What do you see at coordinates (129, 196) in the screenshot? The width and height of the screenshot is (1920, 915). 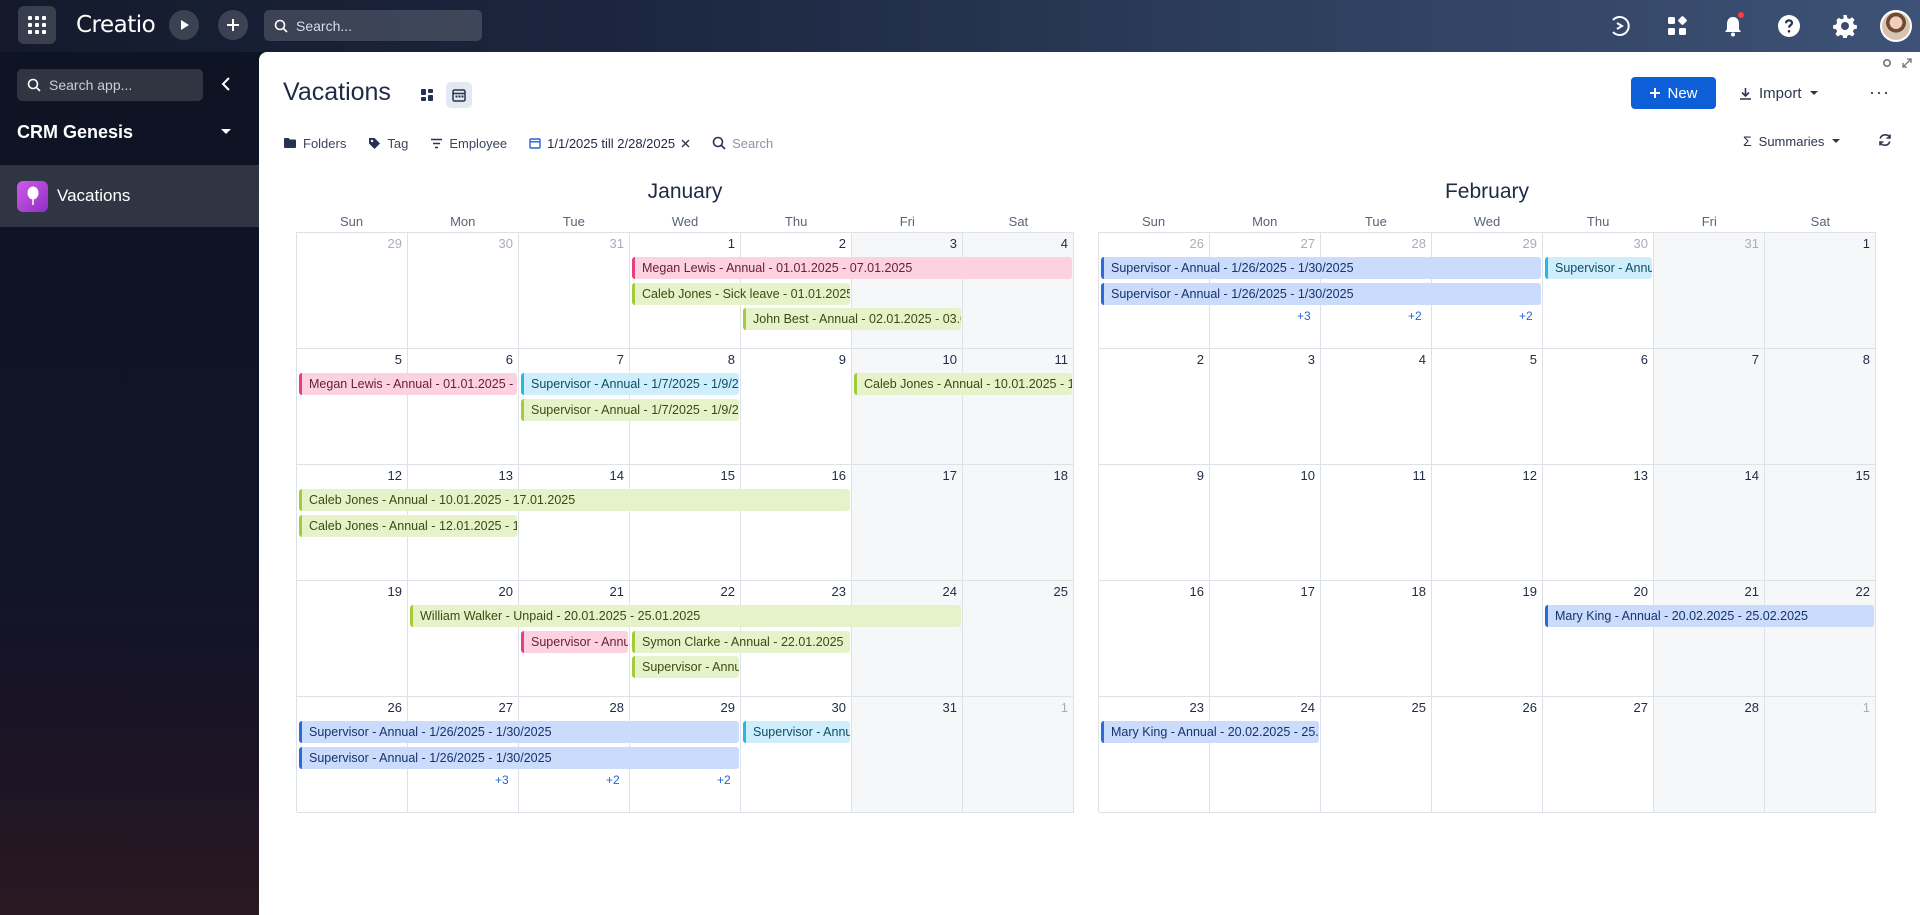 I see `sidebar-item-vacations: Vacations` at bounding box center [129, 196].